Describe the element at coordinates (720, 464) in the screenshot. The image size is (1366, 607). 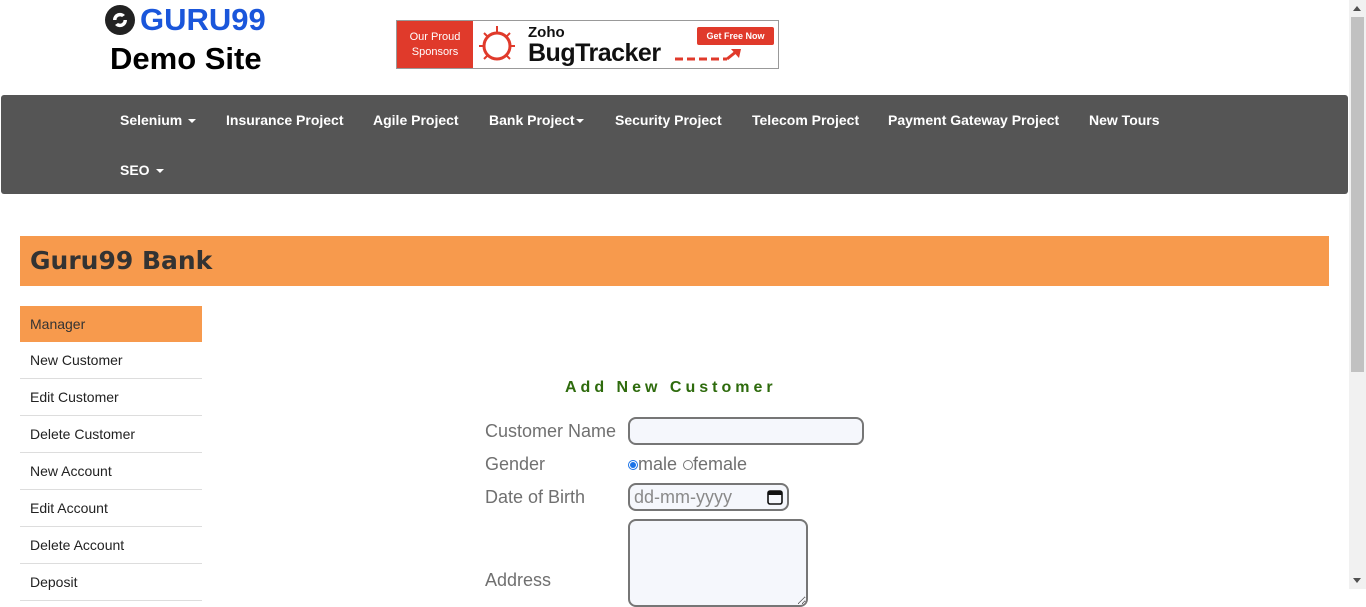
I see `gender-female-label: female` at that location.